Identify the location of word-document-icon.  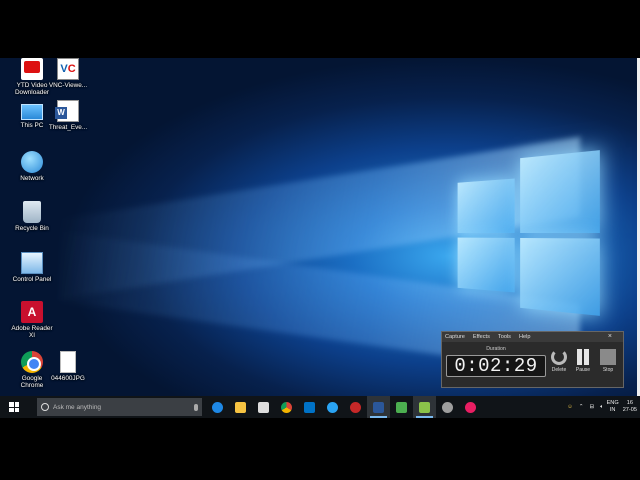
(67, 111).